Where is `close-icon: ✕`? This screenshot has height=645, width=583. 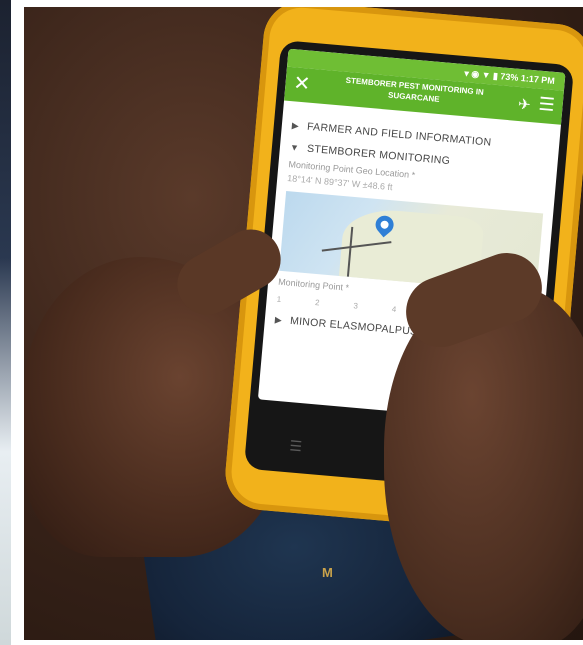
close-icon: ✕ is located at coordinates (302, 83).